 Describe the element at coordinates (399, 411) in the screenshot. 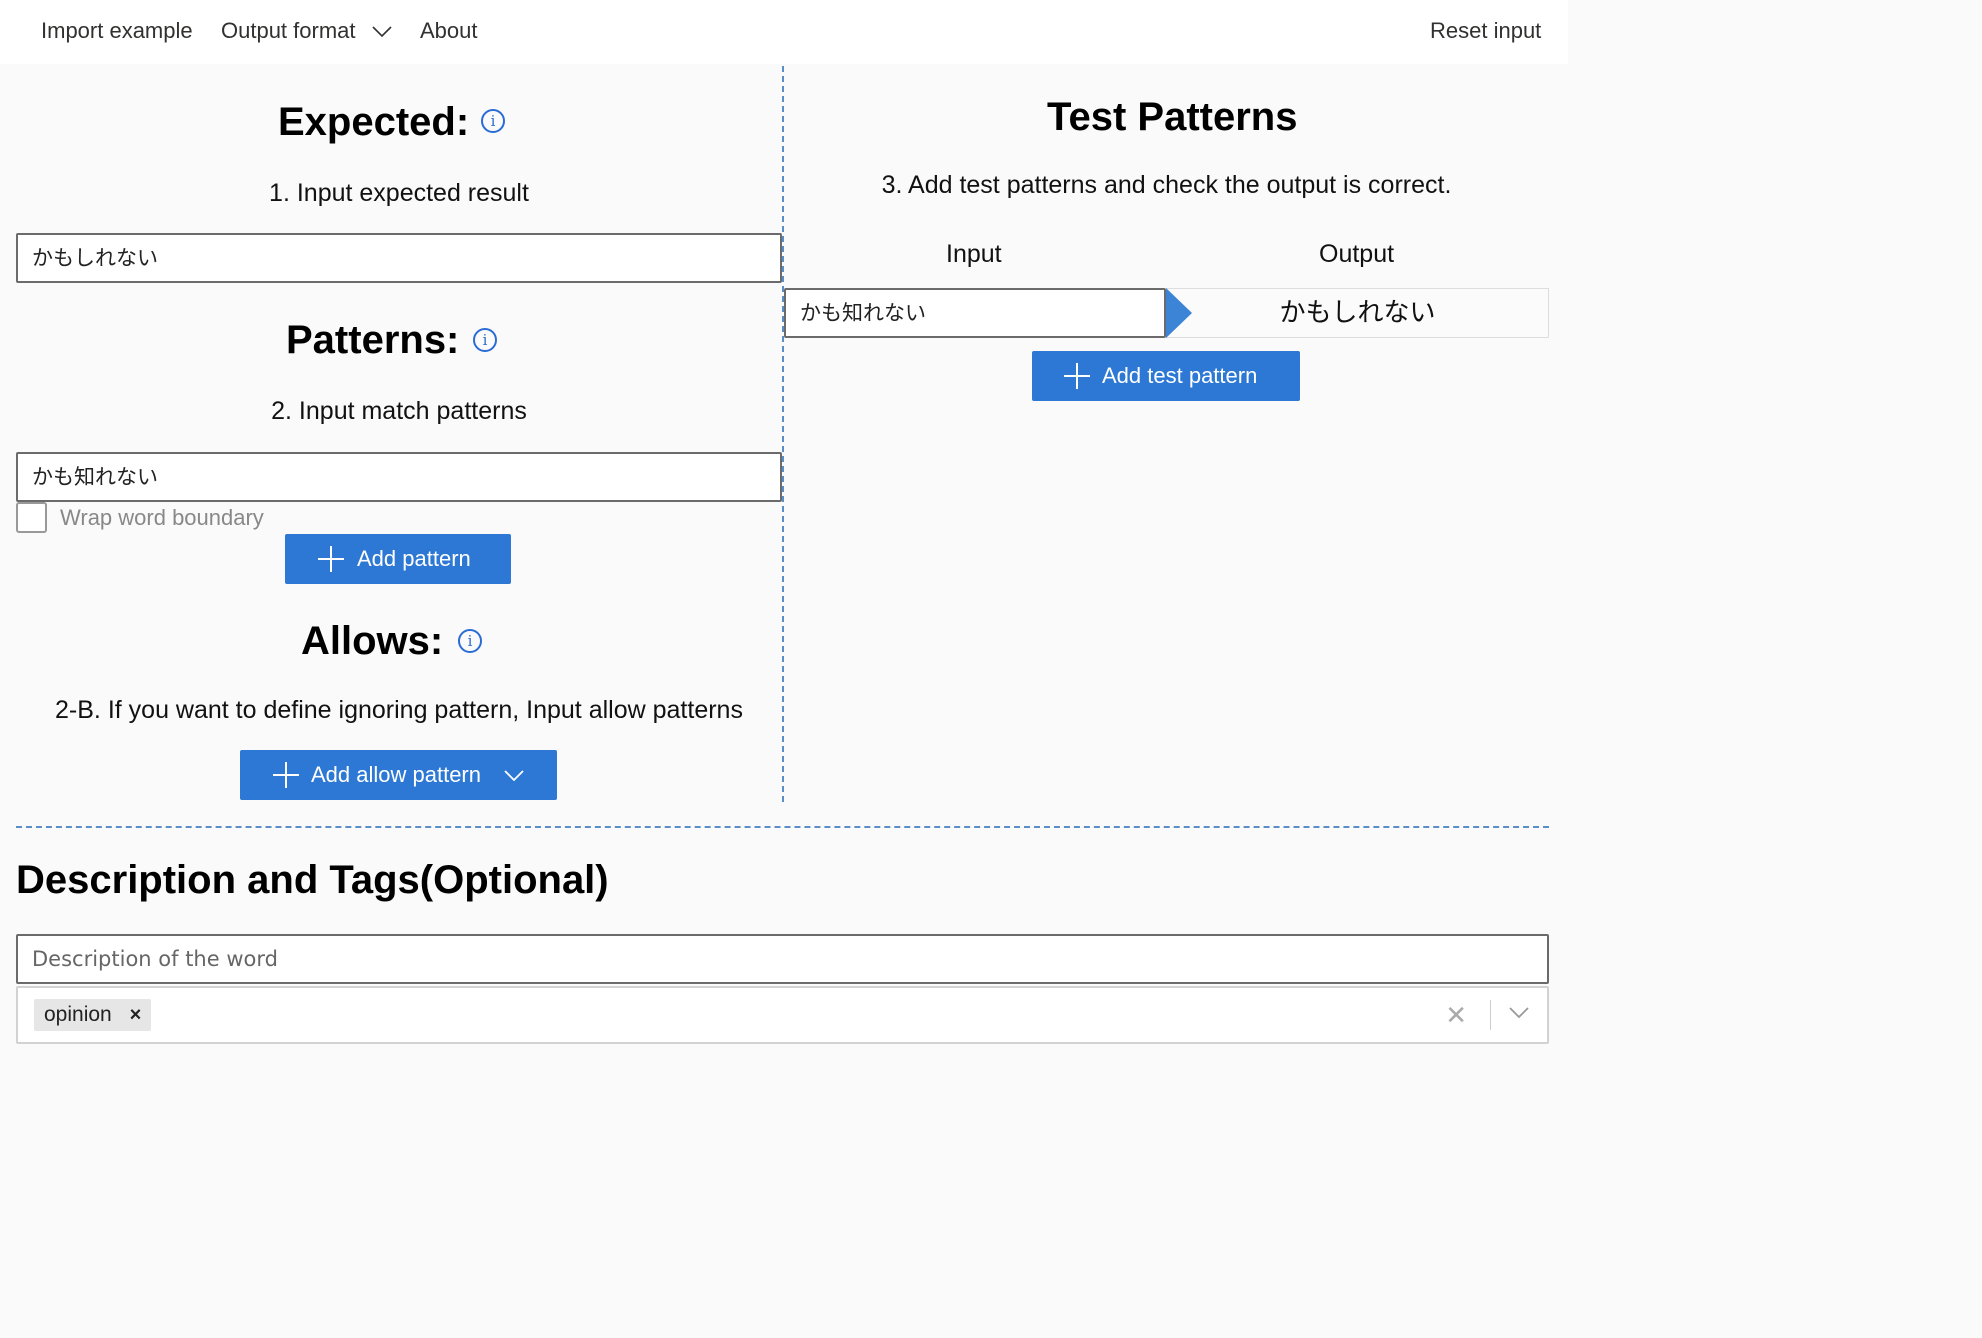

I see `patterns-instruction: 2. Input match patterns` at that location.